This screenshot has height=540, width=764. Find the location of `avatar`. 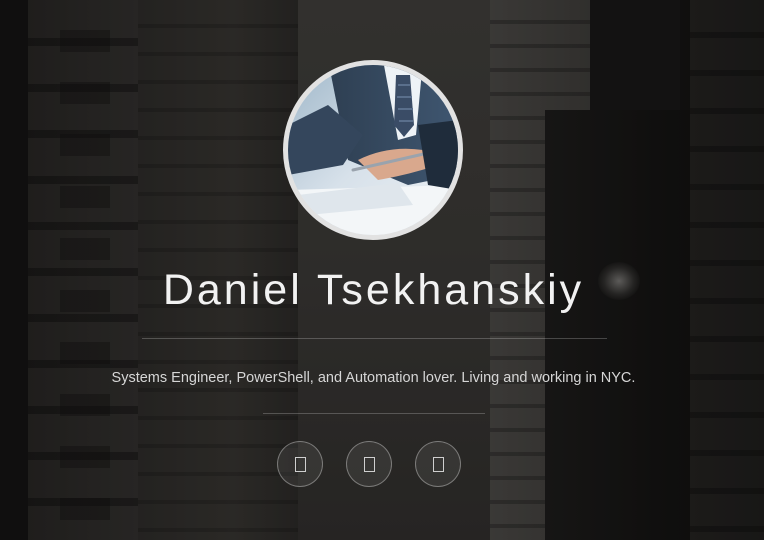

avatar is located at coordinates (373, 150).